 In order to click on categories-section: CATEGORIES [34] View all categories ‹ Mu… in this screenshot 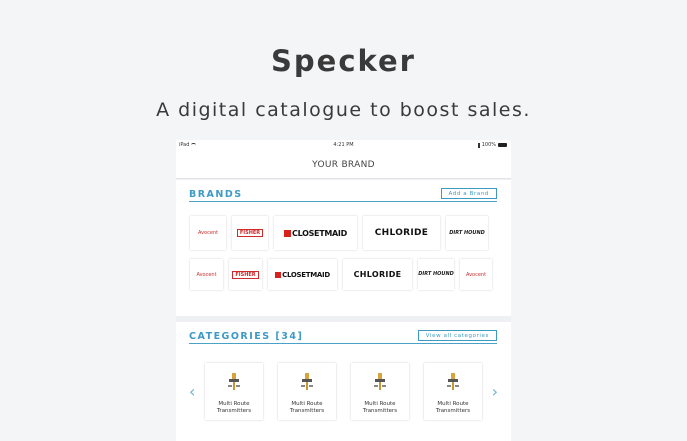, I will do `click(343, 381)`.